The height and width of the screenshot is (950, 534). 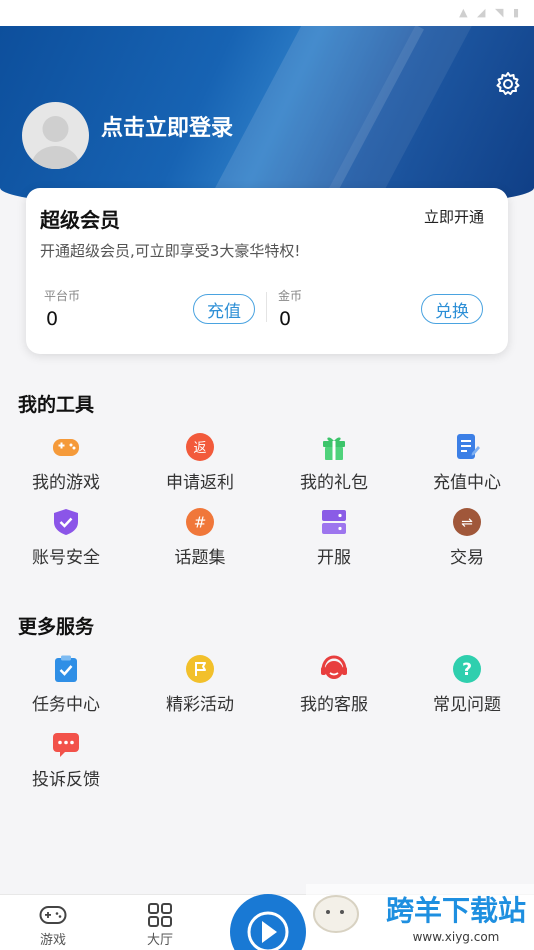 What do you see at coordinates (66, 483) in the screenshot?
I see `tool-label: 我的游戏` at bounding box center [66, 483].